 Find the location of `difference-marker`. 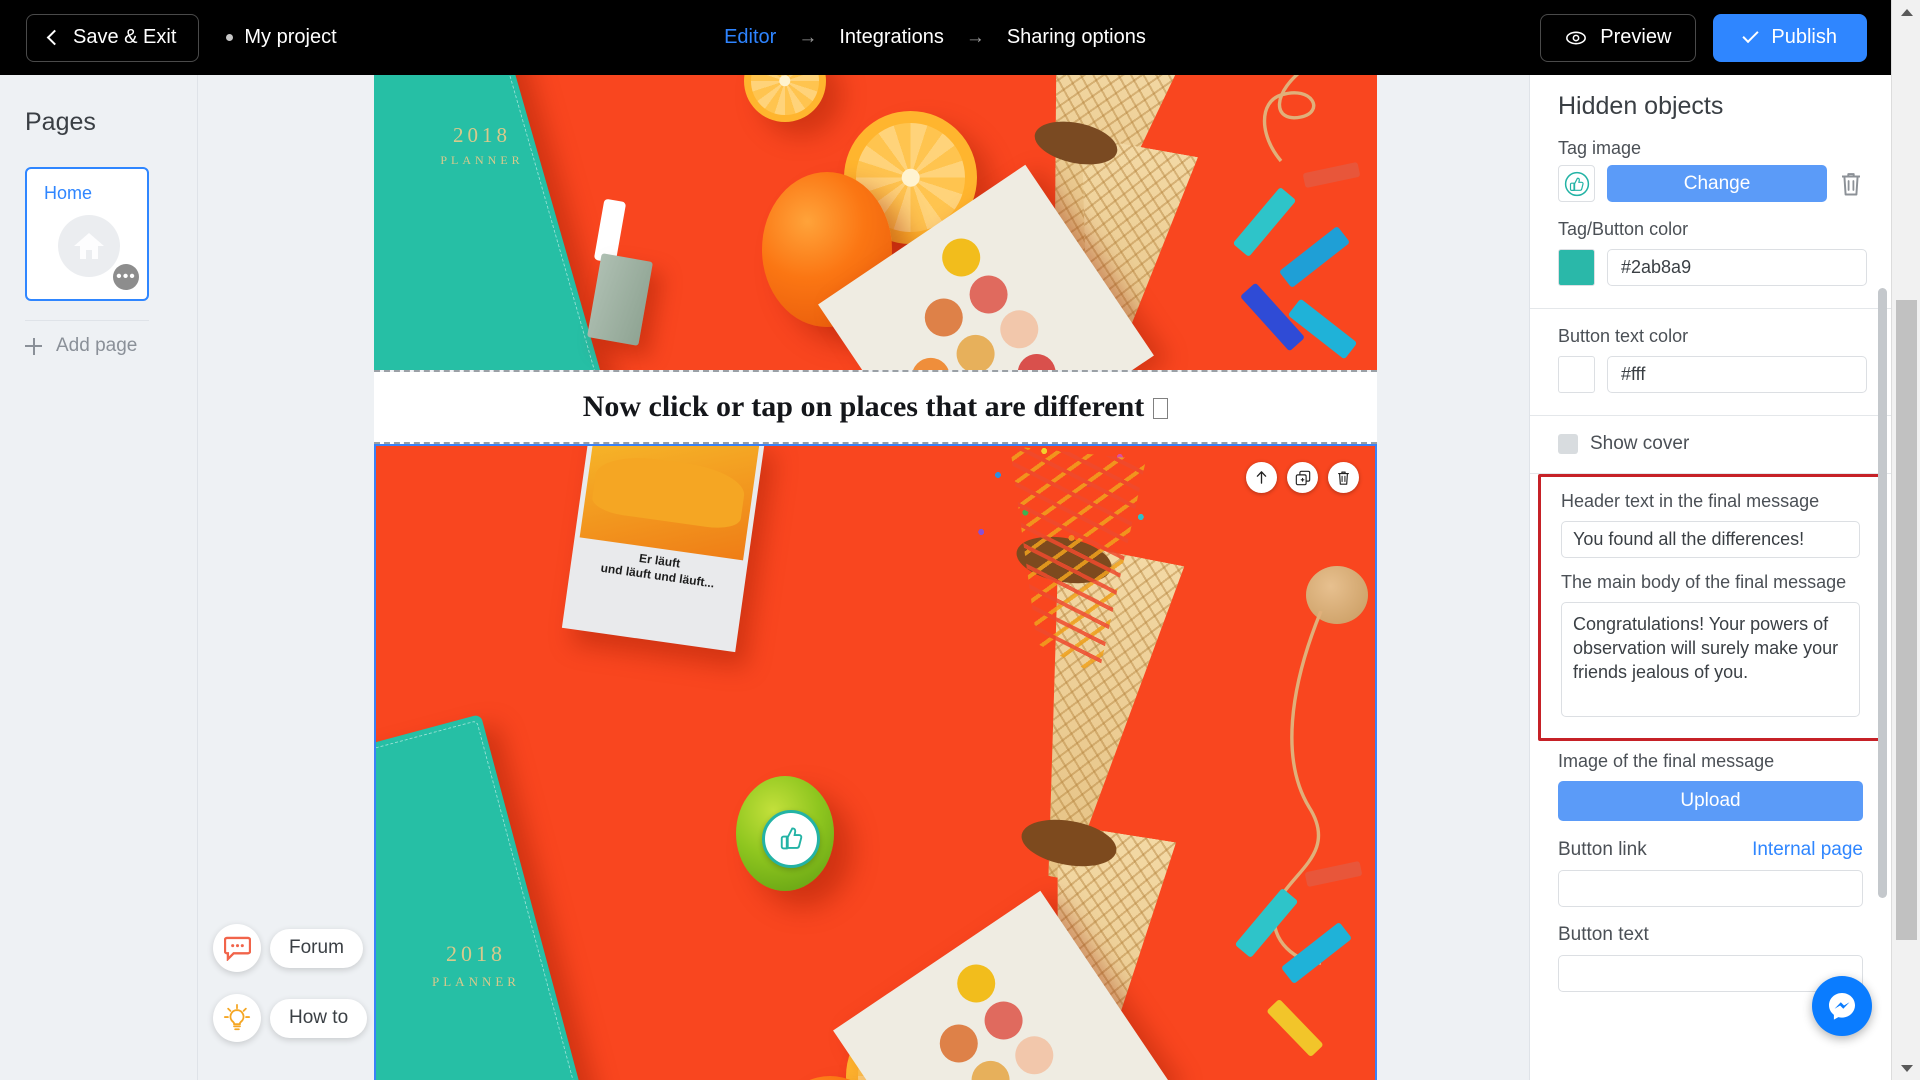

difference-marker is located at coordinates (791, 839).